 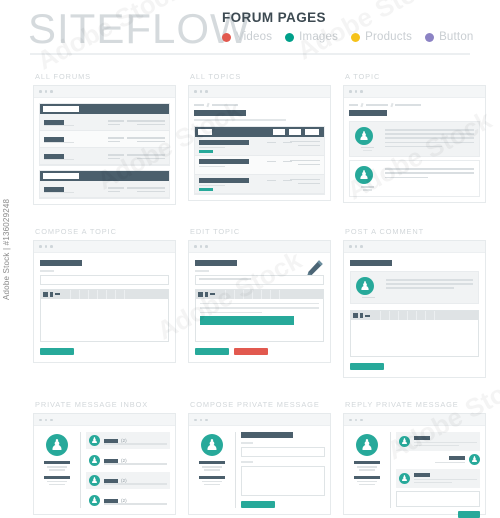 I want to click on recipient-input, so click(x=283, y=451).